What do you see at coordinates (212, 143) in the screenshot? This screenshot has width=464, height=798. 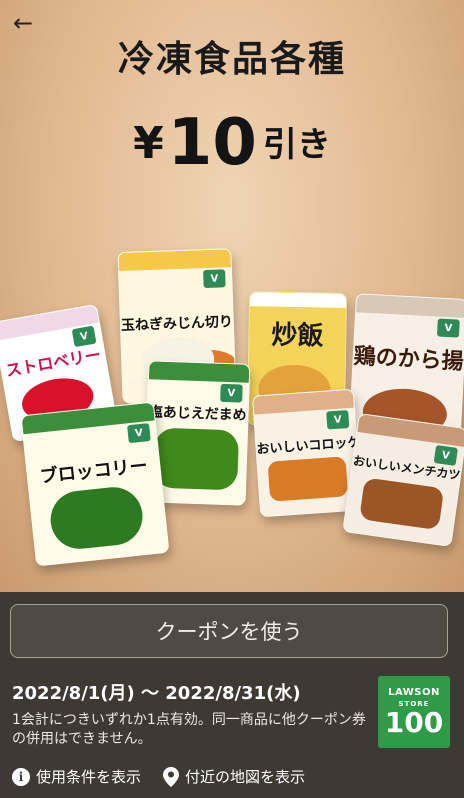 I see `discount-value: 10` at bounding box center [212, 143].